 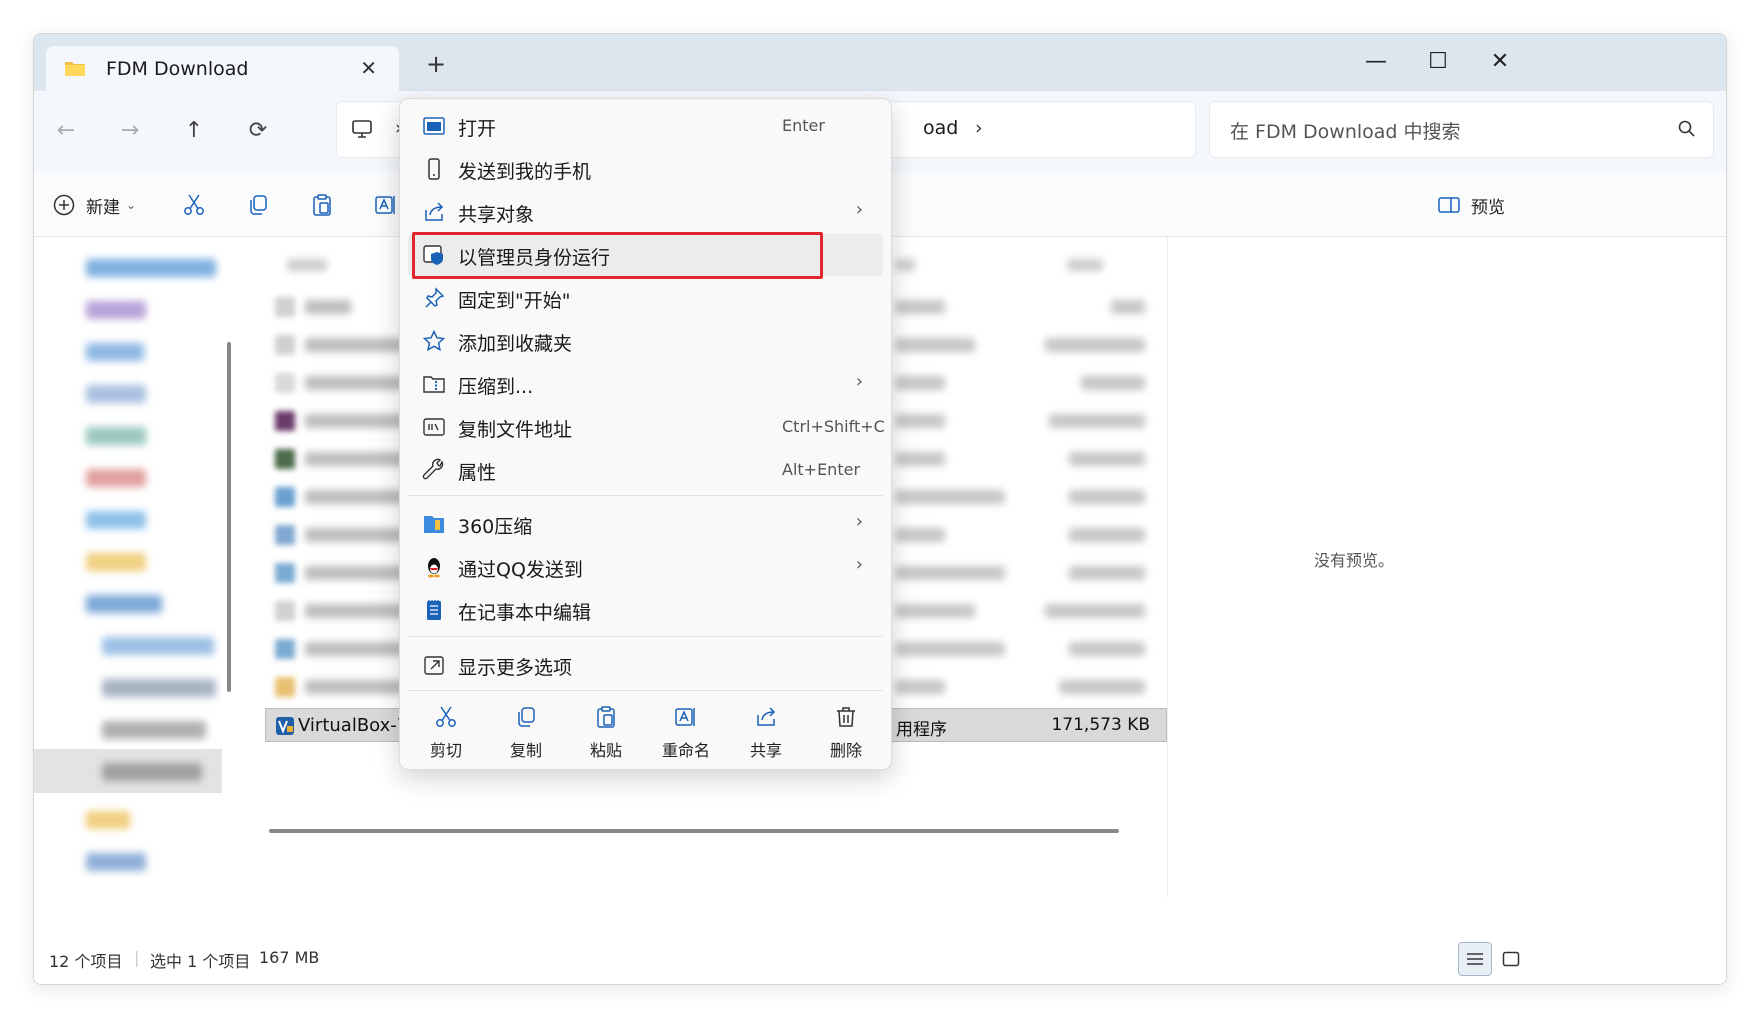 What do you see at coordinates (433, 469) in the screenshot?
I see `wrench-icon` at bounding box center [433, 469].